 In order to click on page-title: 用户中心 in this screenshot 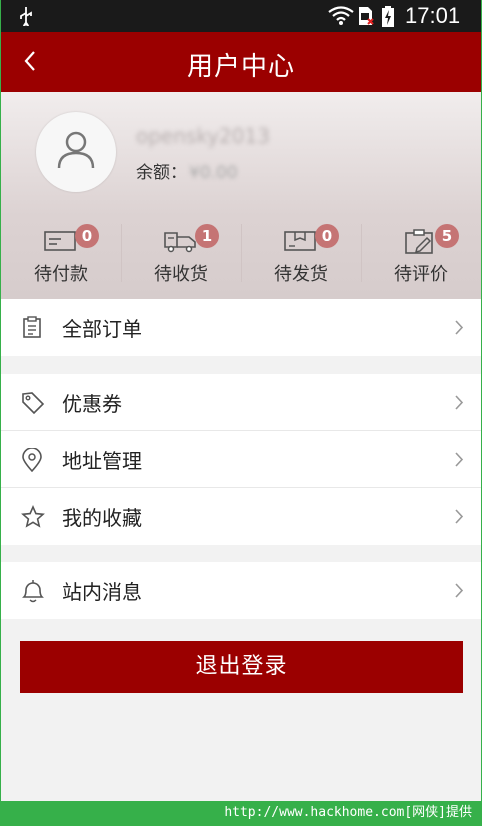, I will do `click(240, 67)`.